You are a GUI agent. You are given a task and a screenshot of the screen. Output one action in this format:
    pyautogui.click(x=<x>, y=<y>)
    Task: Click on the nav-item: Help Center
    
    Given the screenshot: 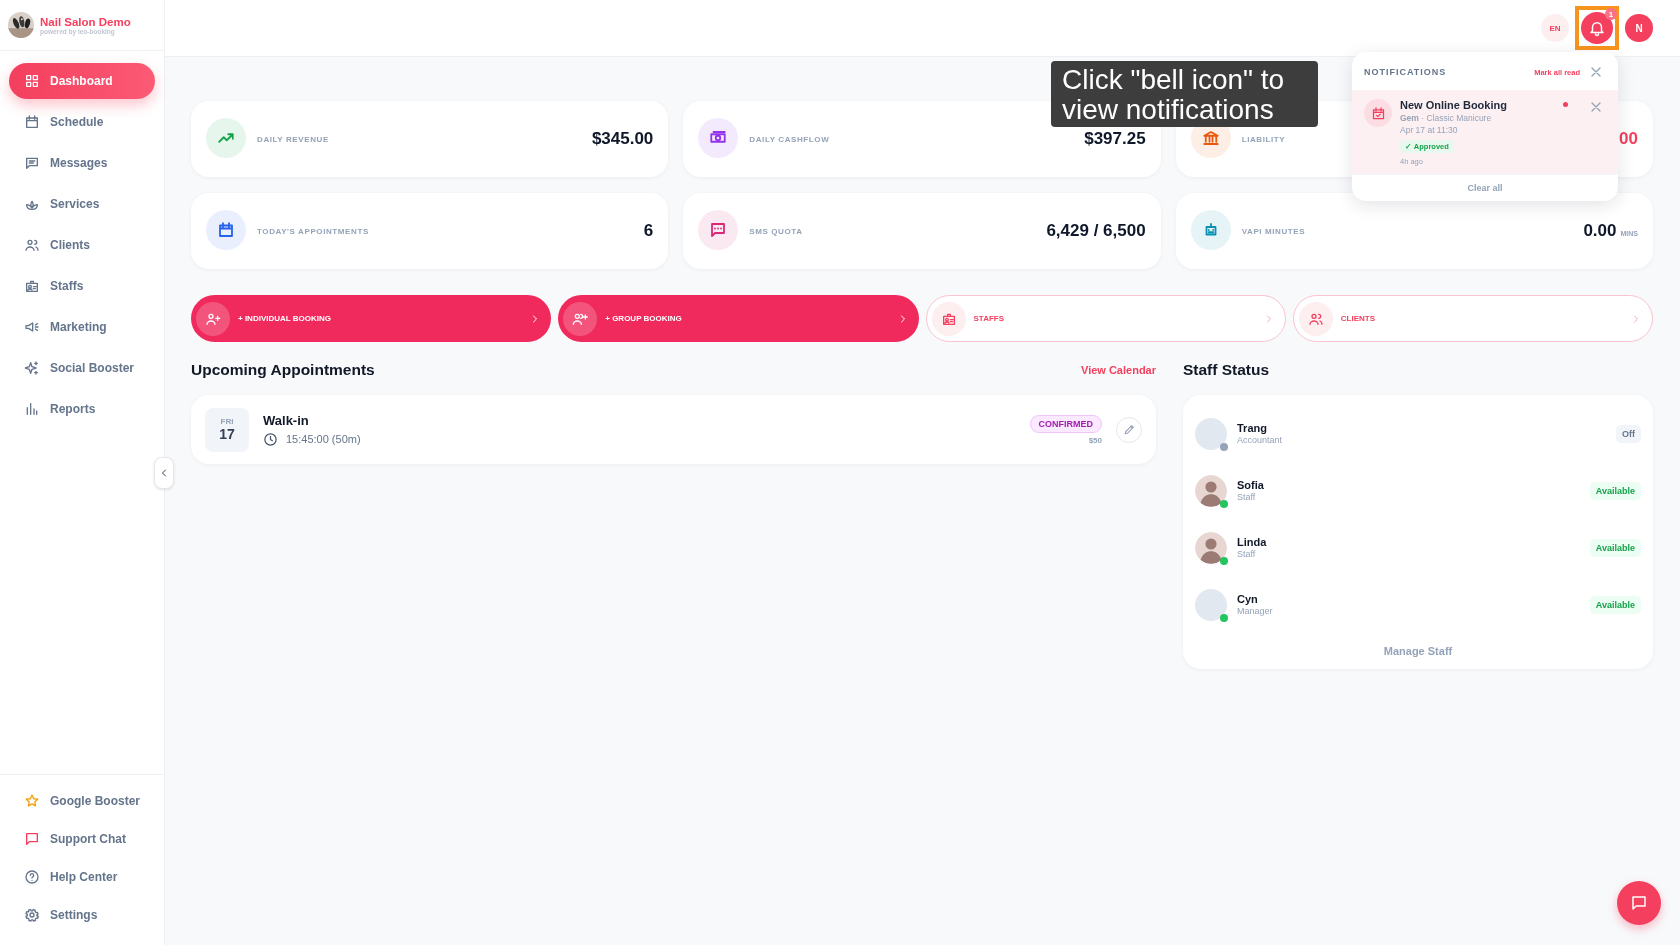 What is the action you would take?
    pyautogui.click(x=82, y=877)
    